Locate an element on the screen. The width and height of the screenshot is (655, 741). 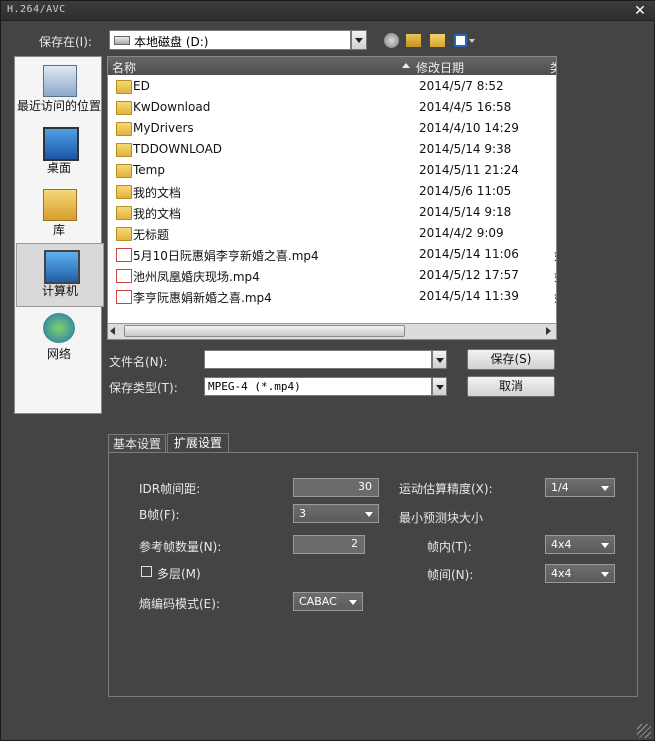
idr-interval-label: IDR帧间距: is located at coordinates (170, 489).